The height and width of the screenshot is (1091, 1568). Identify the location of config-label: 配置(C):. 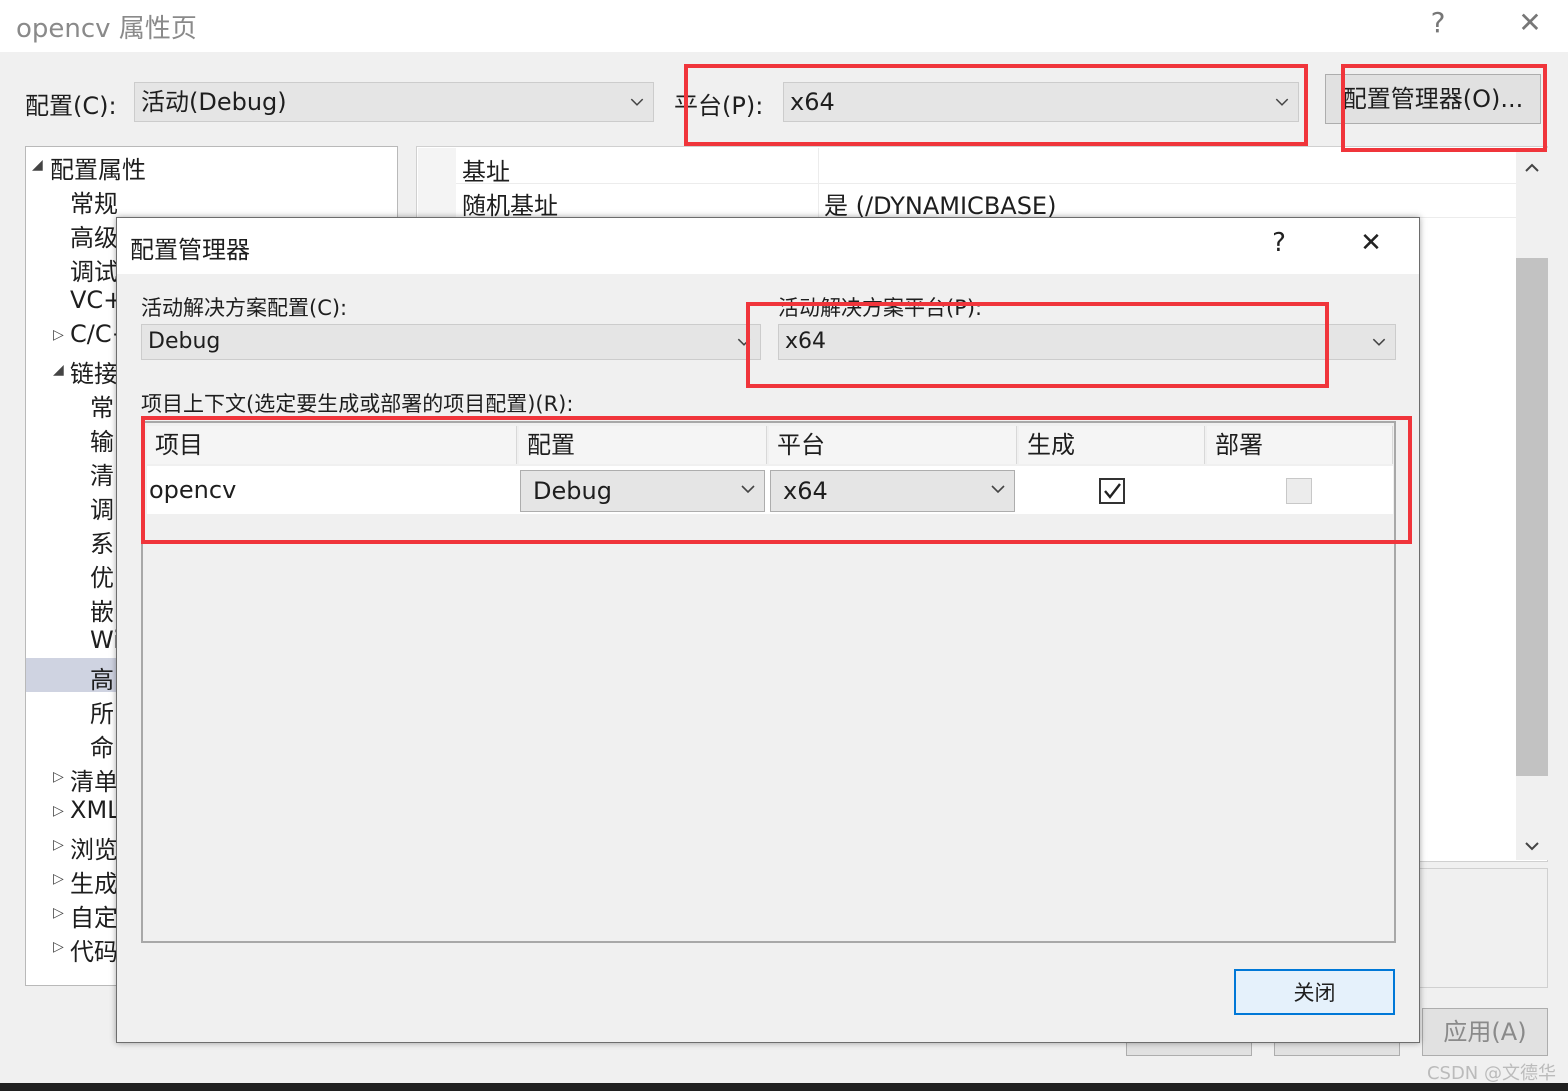
(71, 106).